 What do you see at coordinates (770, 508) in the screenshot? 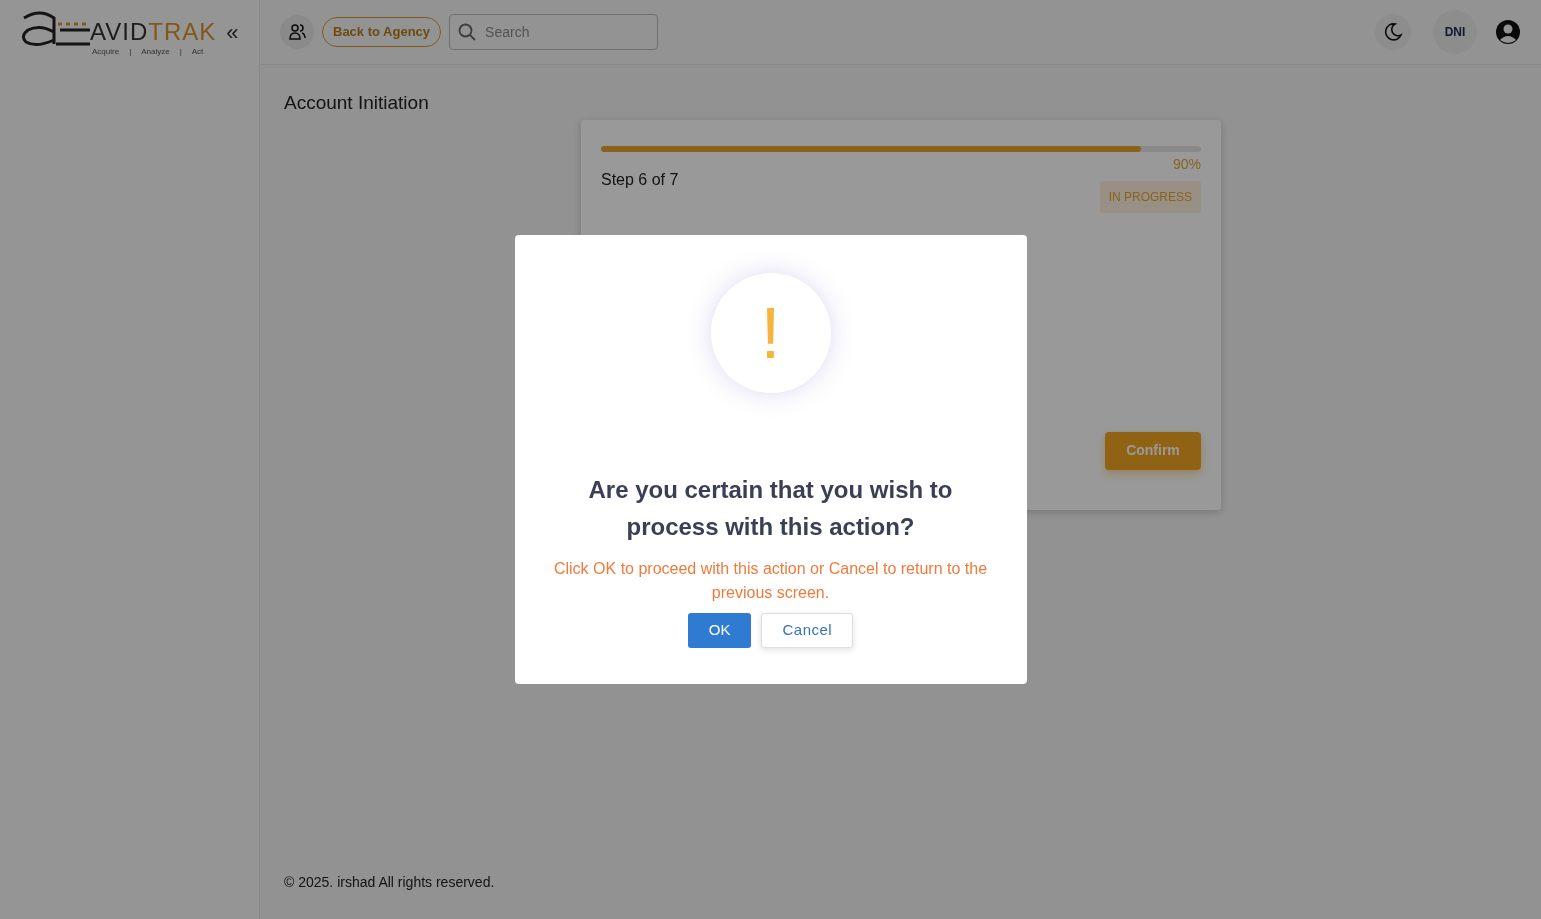
I see `dialog-title: Are you certain that you wish to process with this action?` at bounding box center [770, 508].